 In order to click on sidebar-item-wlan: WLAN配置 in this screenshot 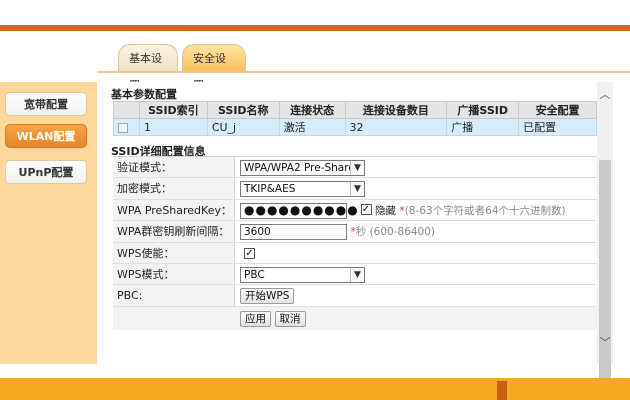, I will do `click(46, 136)`.